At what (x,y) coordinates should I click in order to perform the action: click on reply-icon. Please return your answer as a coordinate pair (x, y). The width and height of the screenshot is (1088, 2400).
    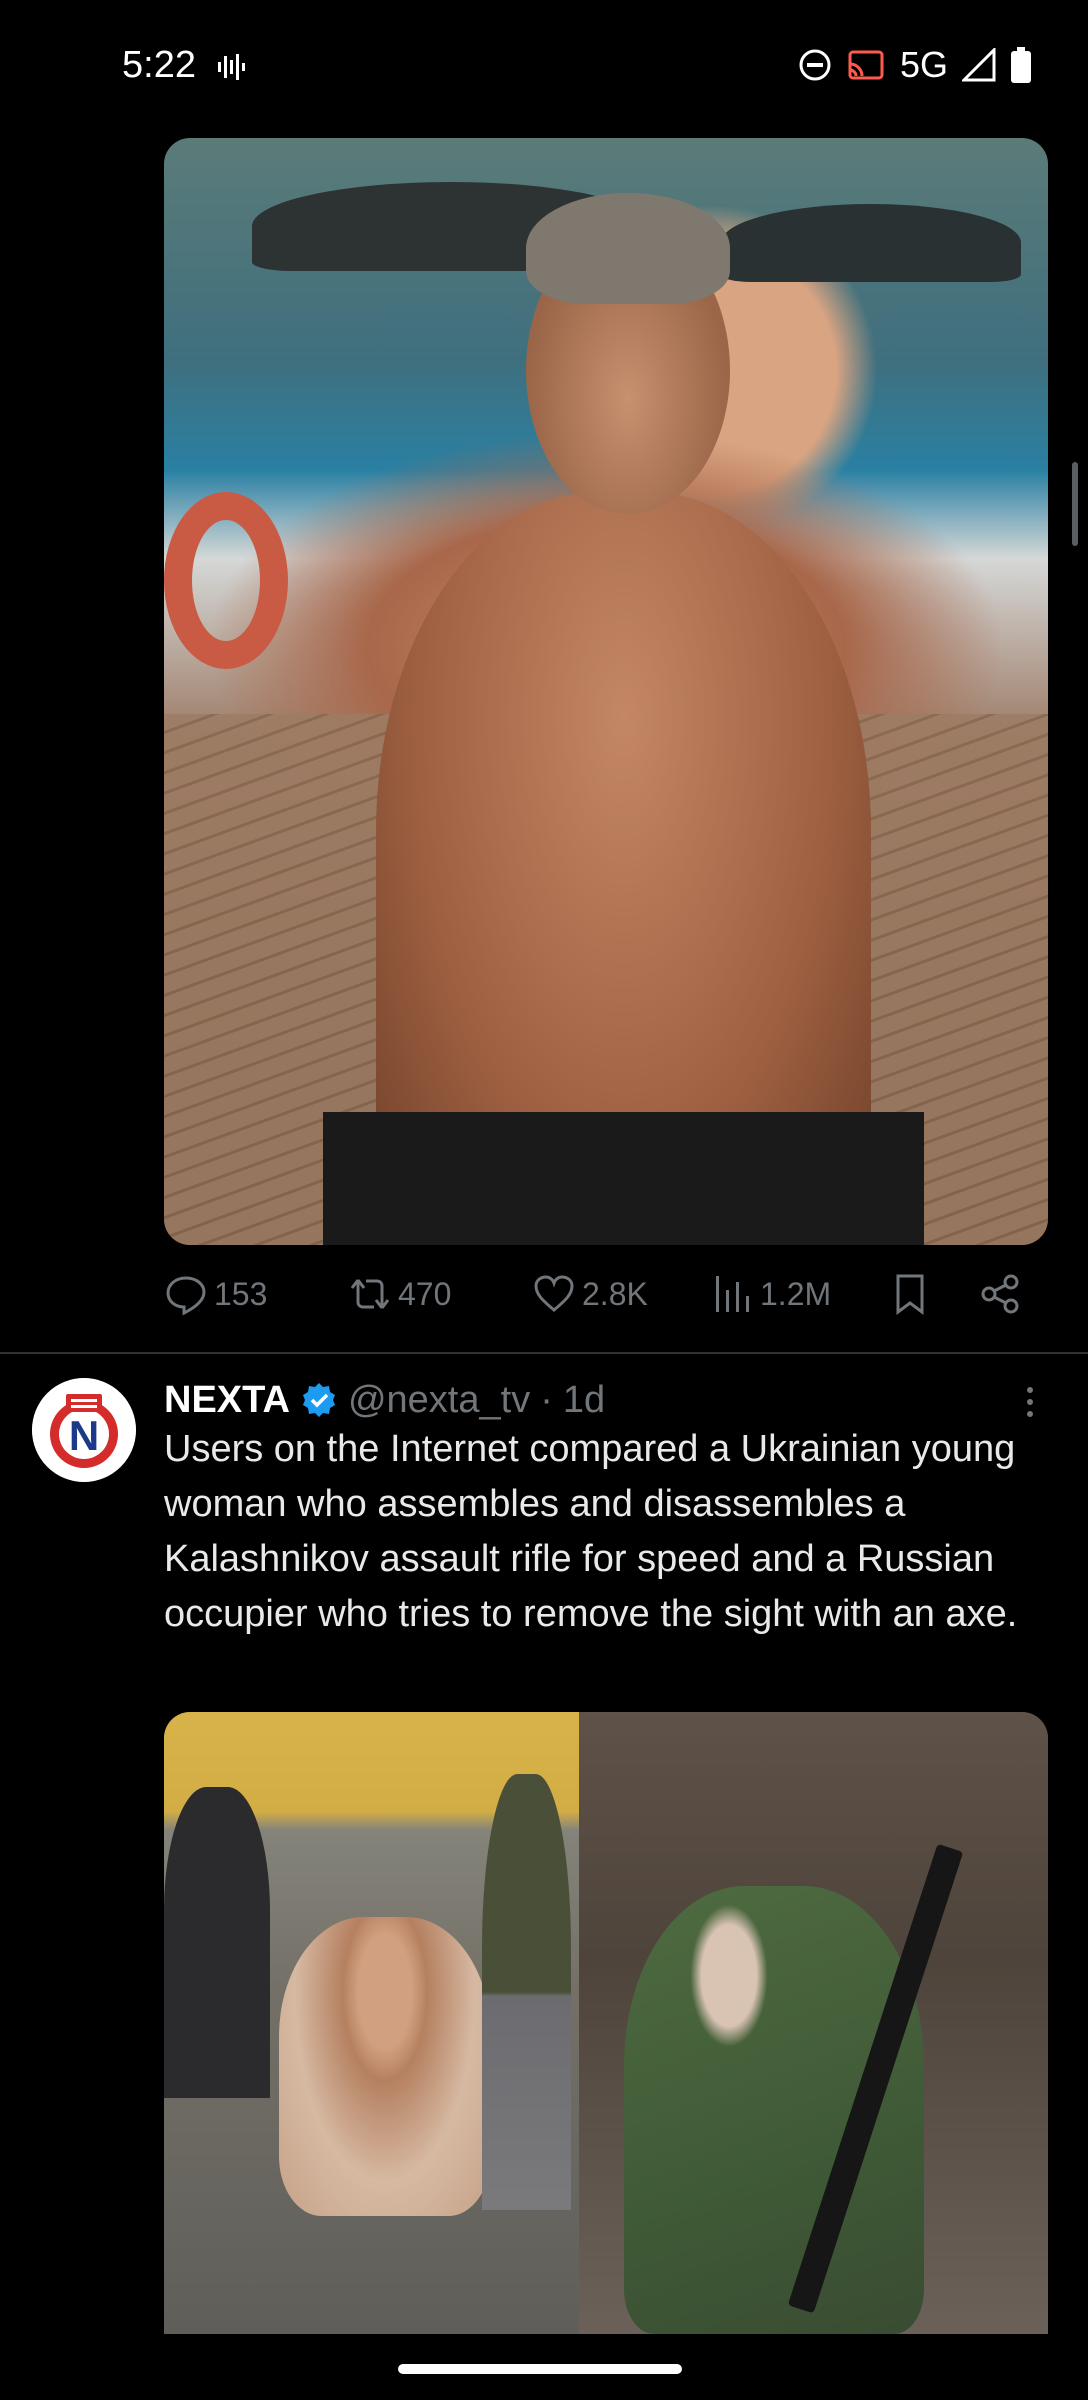
    Looking at the image, I should click on (186, 1296).